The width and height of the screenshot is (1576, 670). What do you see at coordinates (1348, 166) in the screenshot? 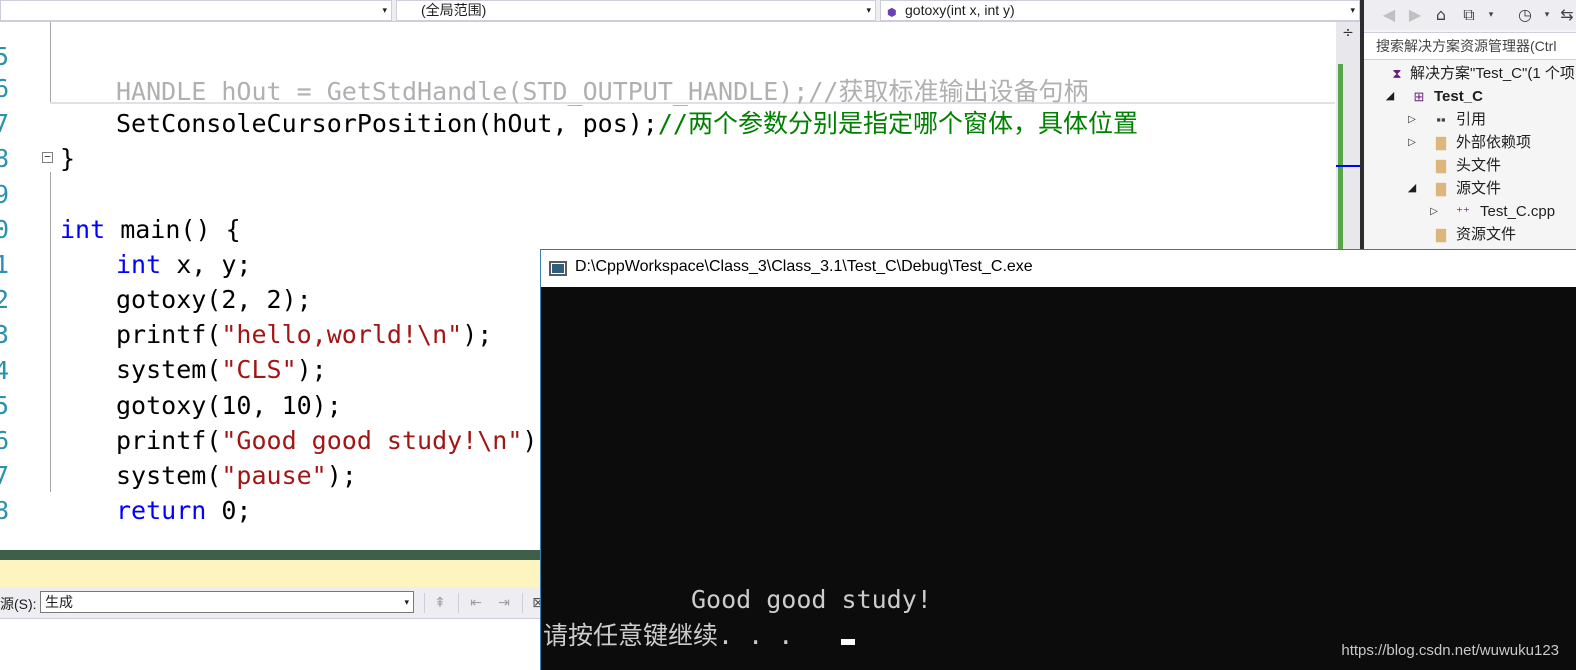
I see `caret-position-marker` at bounding box center [1348, 166].